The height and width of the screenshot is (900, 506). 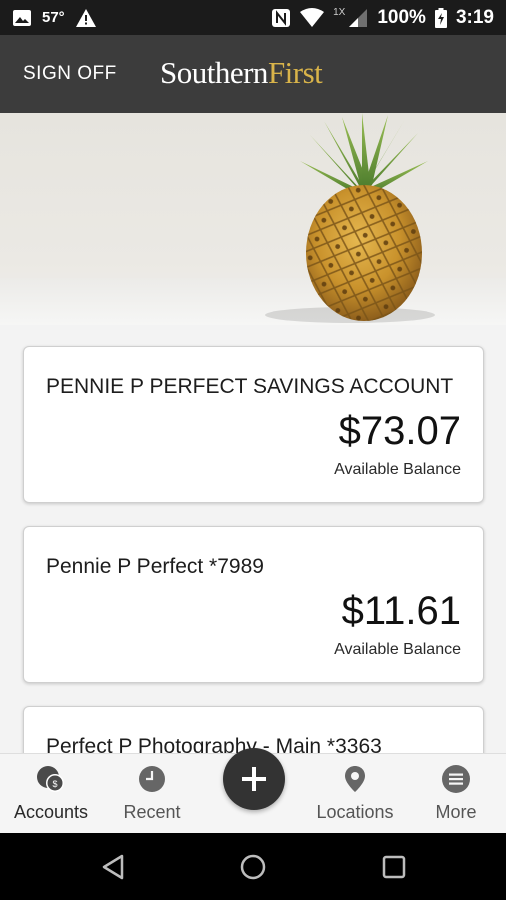 I want to click on alert-icon, so click(x=86, y=18).